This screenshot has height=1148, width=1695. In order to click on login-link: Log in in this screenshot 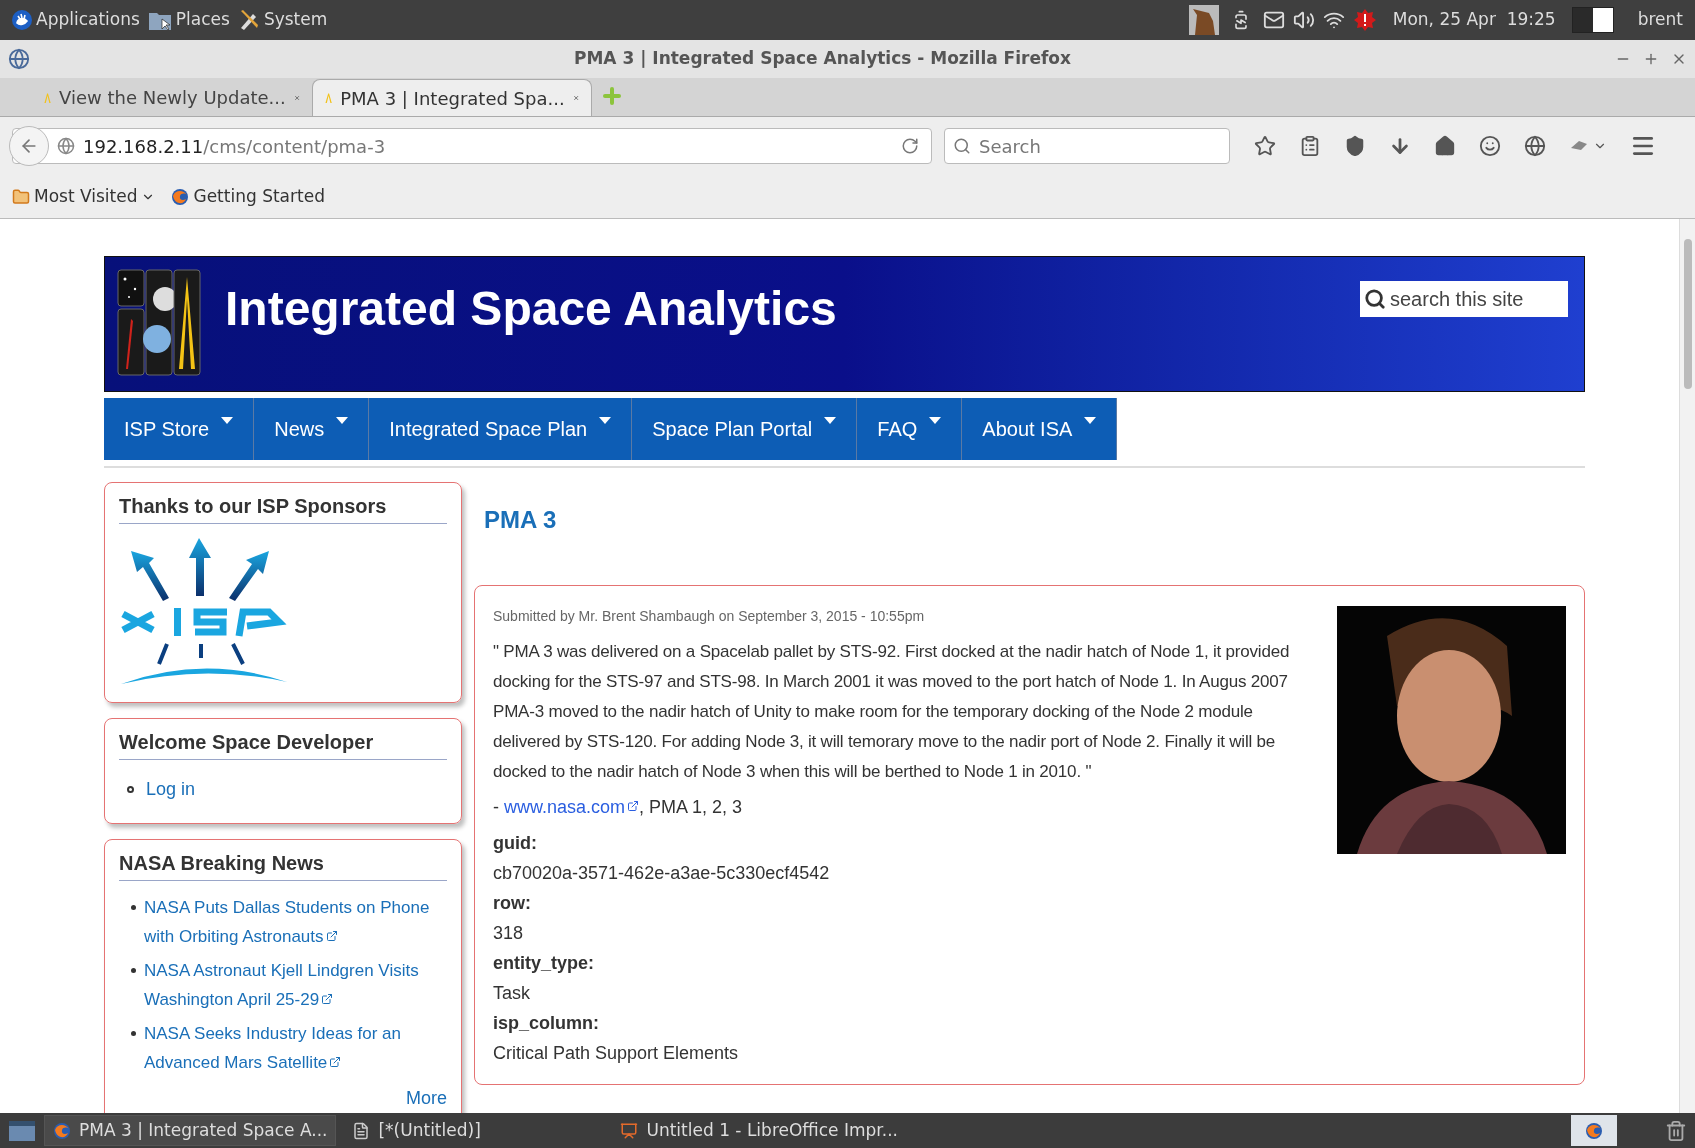, I will do `click(171, 789)`.